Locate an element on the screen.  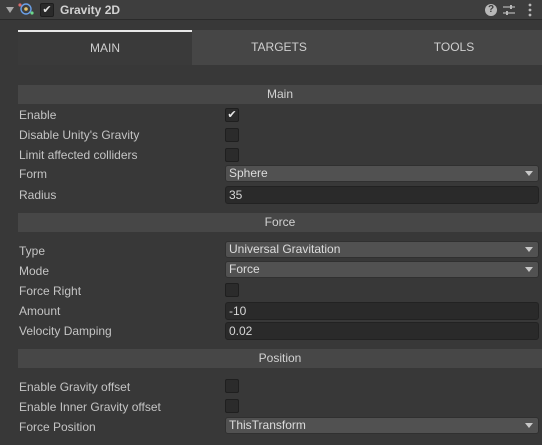
tab-targets: TARGETS is located at coordinates (279, 47).